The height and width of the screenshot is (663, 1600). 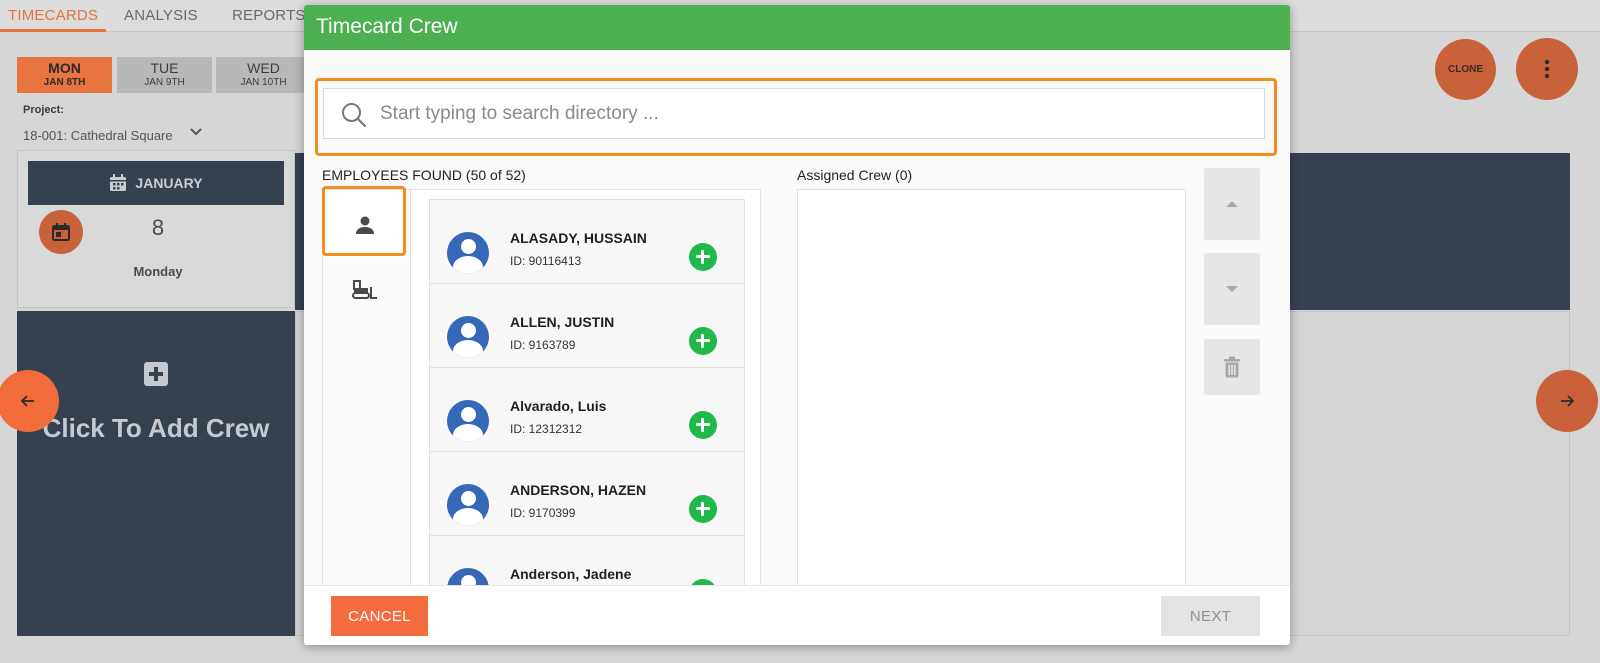 What do you see at coordinates (164, 68) in the screenshot?
I see `day-name: TUE` at bounding box center [164, 68].